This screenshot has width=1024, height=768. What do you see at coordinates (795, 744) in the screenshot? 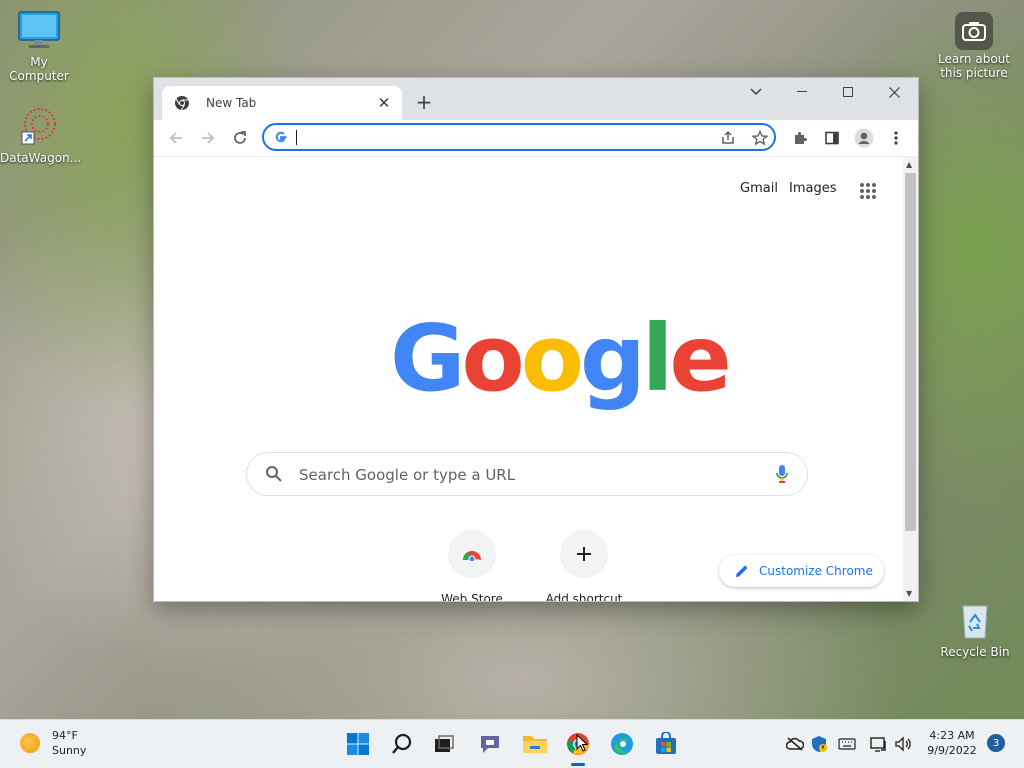
I see `onedrive-offline-icon` at bounding box center [795, 744].